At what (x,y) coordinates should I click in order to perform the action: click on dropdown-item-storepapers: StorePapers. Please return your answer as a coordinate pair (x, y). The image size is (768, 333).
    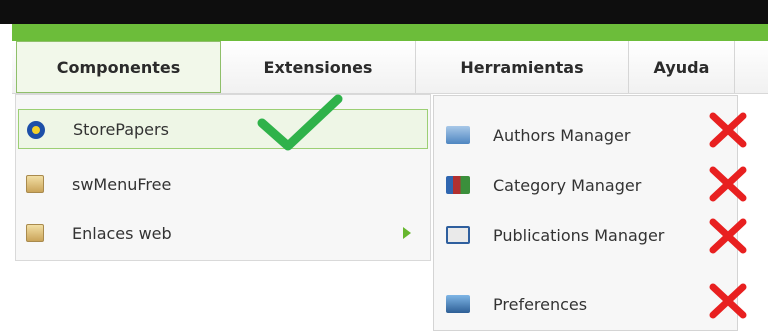
    Looking at the image, I should click on (223, 129).